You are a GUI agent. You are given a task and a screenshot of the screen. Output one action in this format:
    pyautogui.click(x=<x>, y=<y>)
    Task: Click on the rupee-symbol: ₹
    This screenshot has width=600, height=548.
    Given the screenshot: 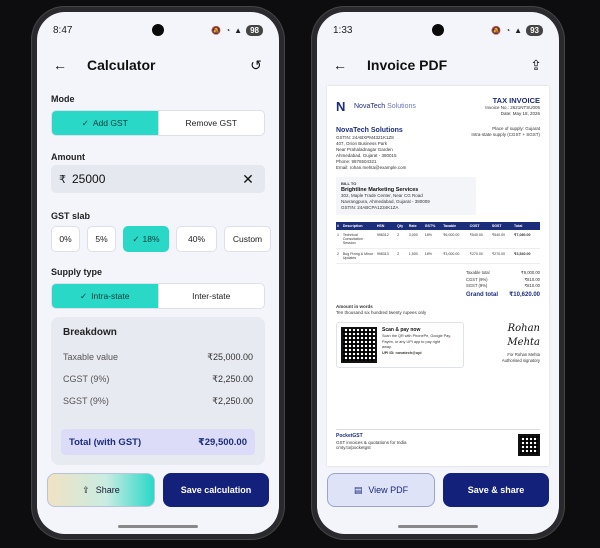 What is the action you would take?
    pyautogui.click(x=62, y=179)
    